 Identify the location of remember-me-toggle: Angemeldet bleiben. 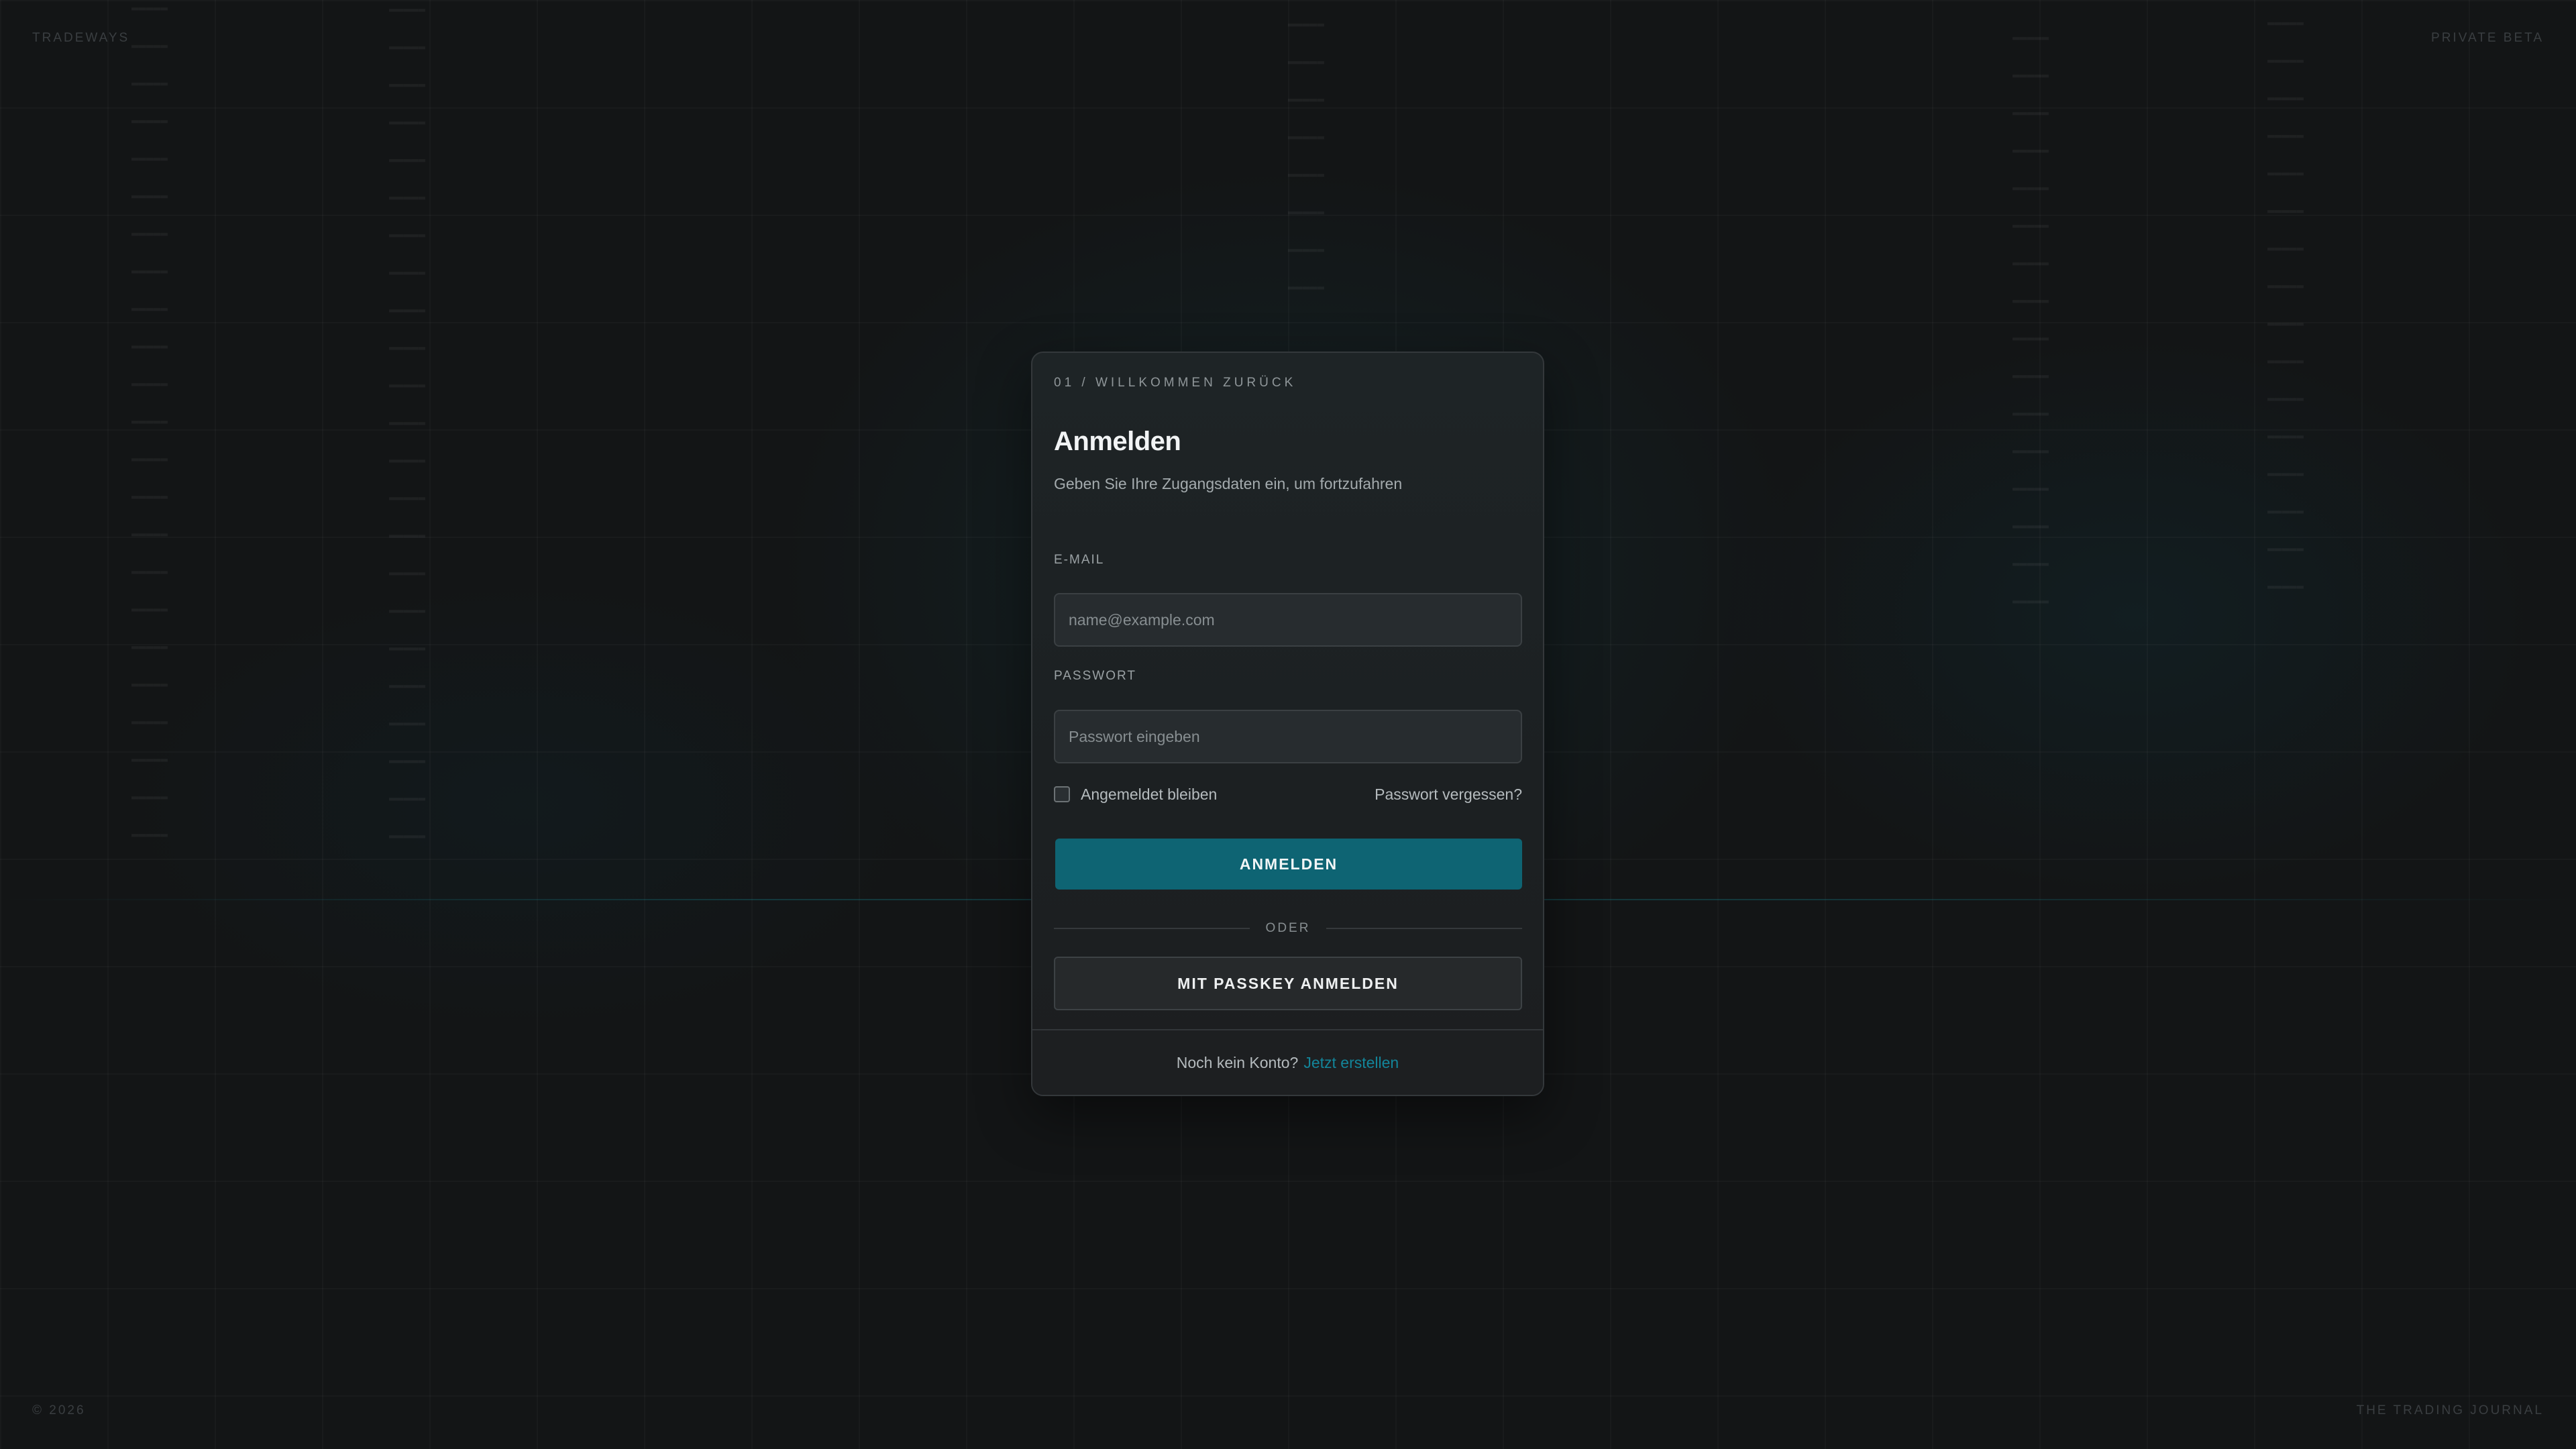
(1135, 795).